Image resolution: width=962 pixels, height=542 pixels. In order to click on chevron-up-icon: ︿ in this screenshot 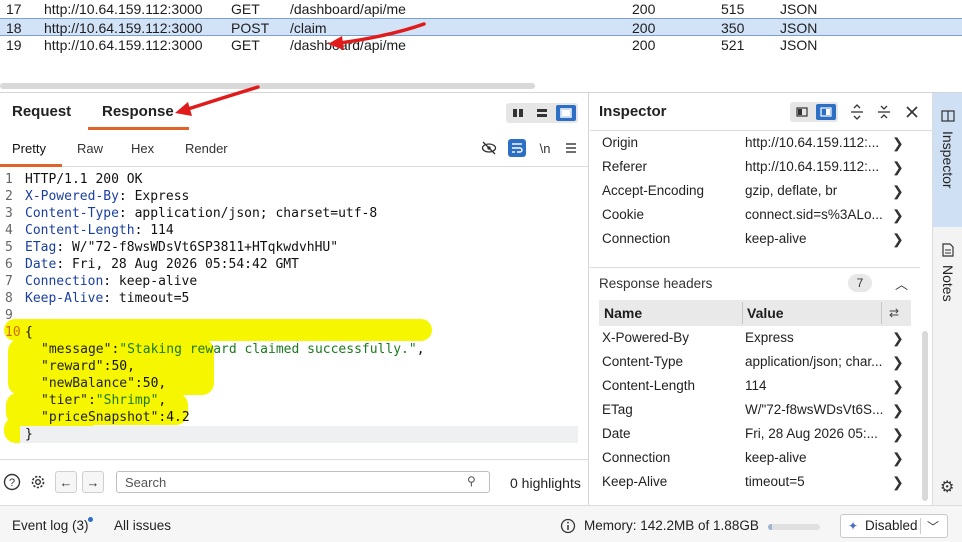, I will do `click(901, 283)`.